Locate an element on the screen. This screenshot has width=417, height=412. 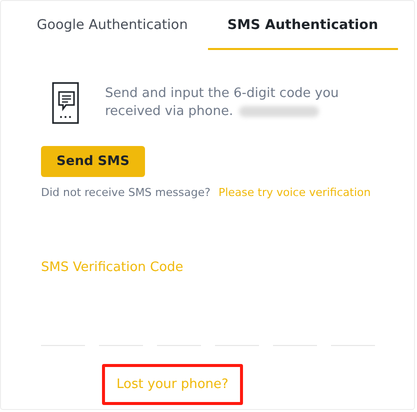
send-sms-button: Send SMS is located at coordinates (93, 161).